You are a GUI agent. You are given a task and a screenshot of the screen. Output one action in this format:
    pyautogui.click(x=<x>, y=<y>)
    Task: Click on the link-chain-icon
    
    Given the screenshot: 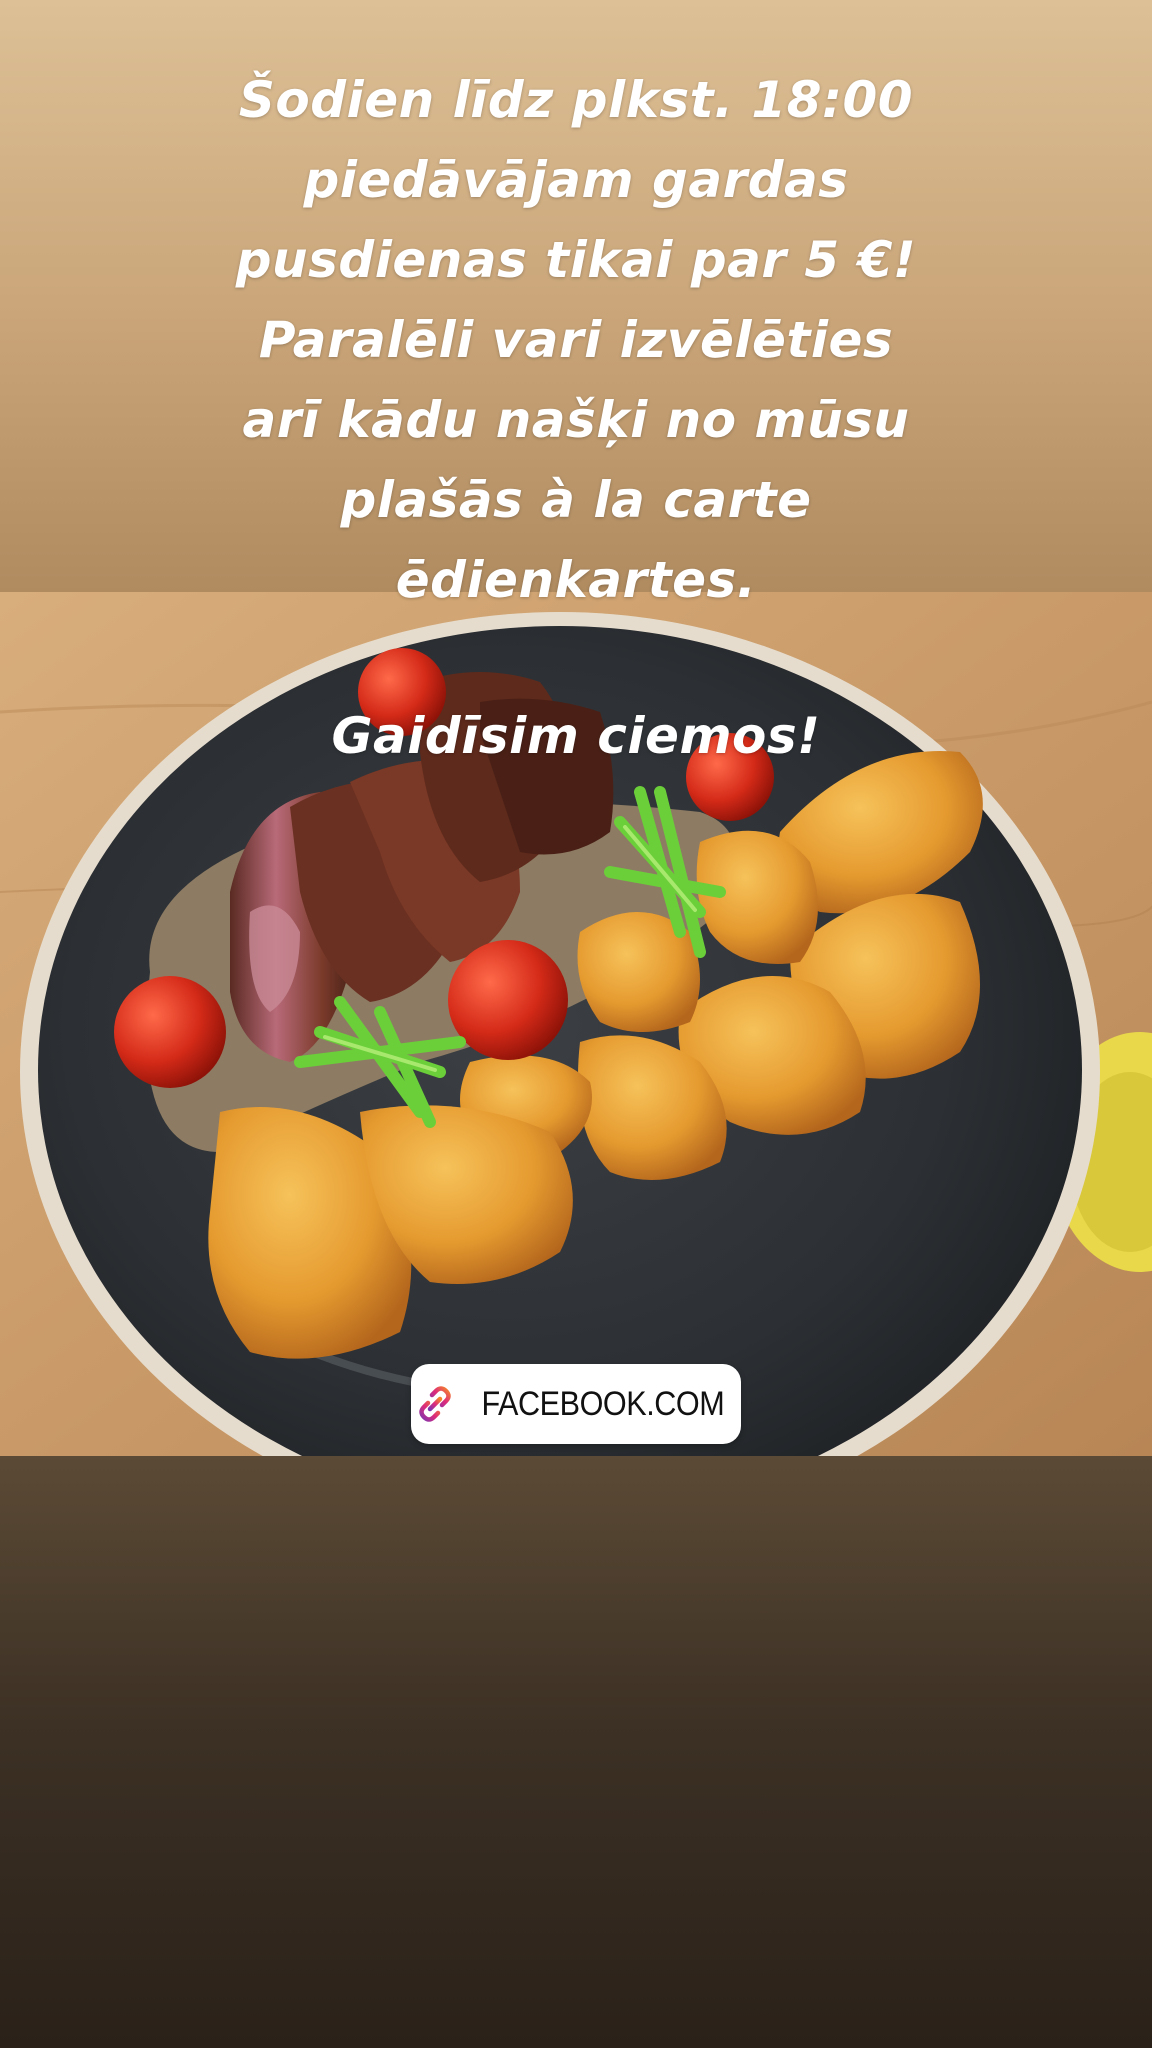 What is the action you would take?
    pyautogui.click(x=435, y=1404)
    